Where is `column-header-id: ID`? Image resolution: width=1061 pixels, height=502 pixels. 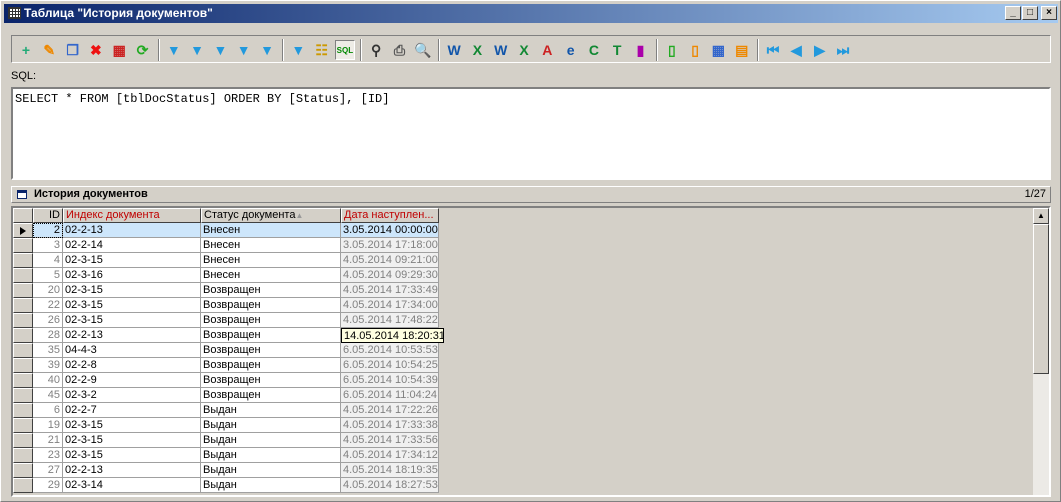 column-header-id: ID is located at coordinates (48, 215).